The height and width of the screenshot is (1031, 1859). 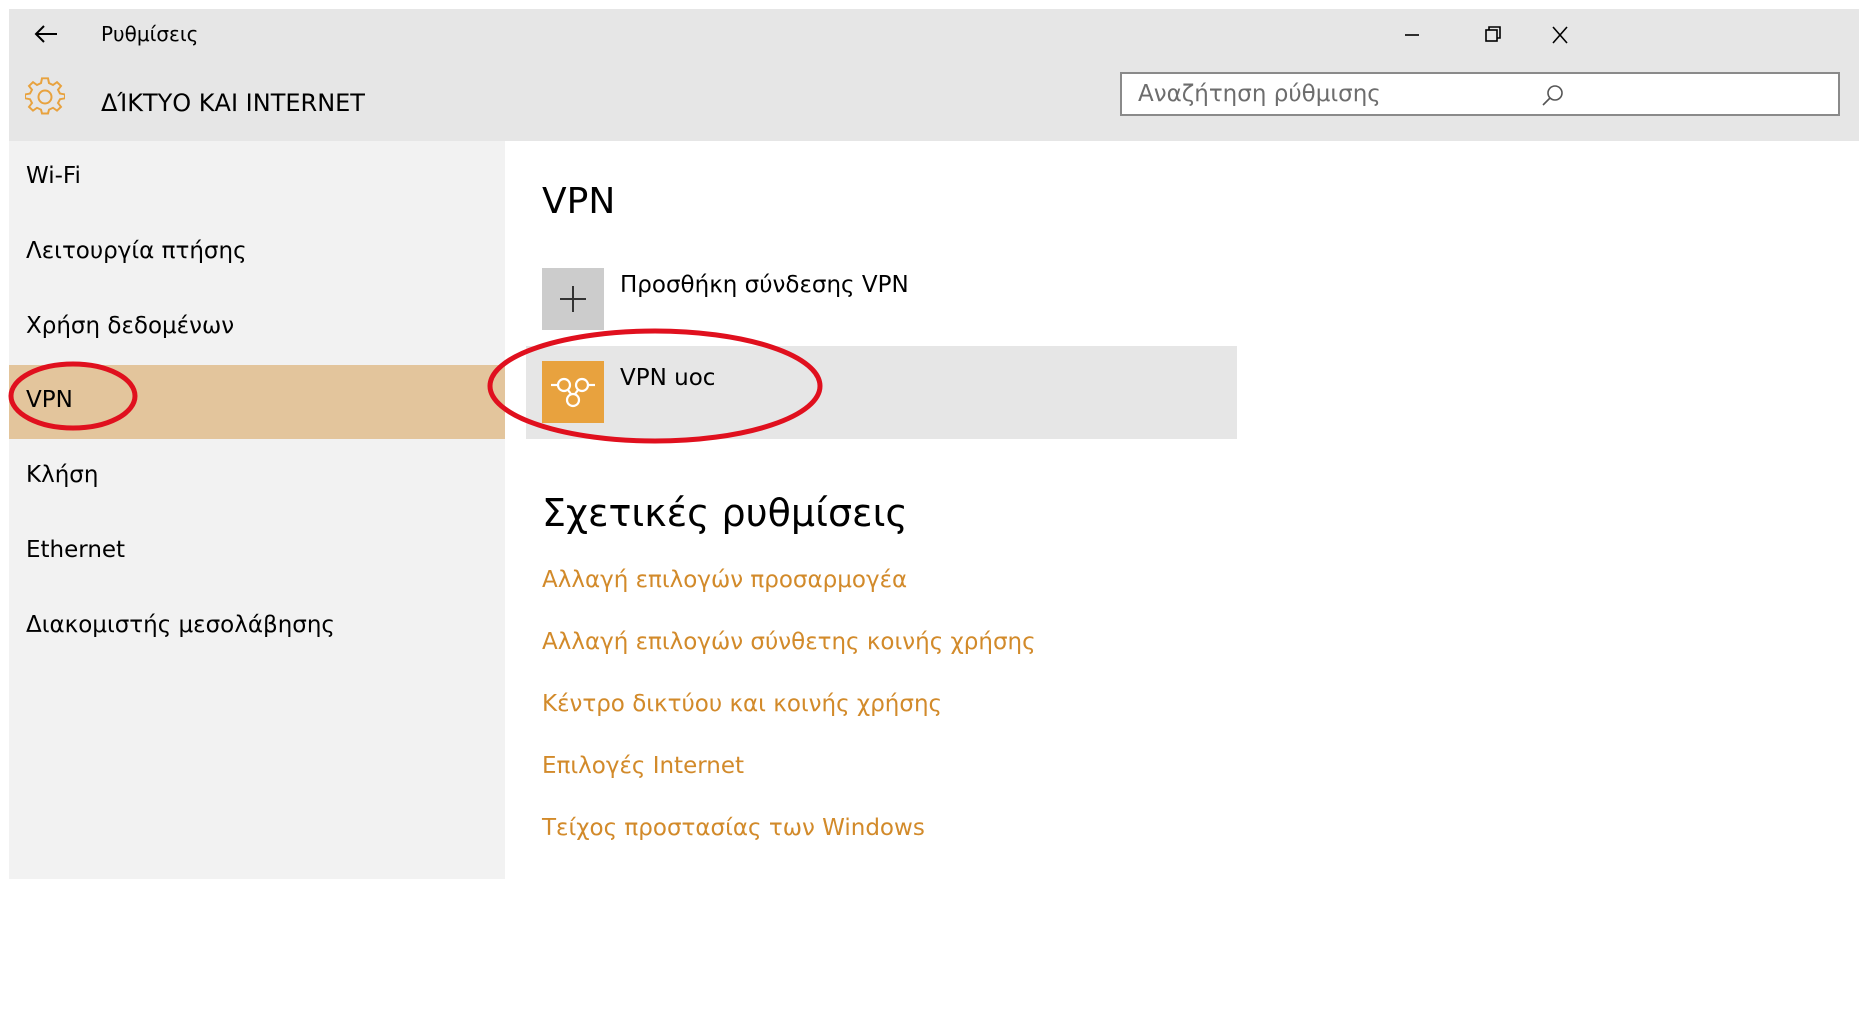 What do you see at coordinates (180, 625) in the screenshot?
I see `sidebar-item-label: Διακομιστής μεσολάβησης` at bounding box center [180, 625].